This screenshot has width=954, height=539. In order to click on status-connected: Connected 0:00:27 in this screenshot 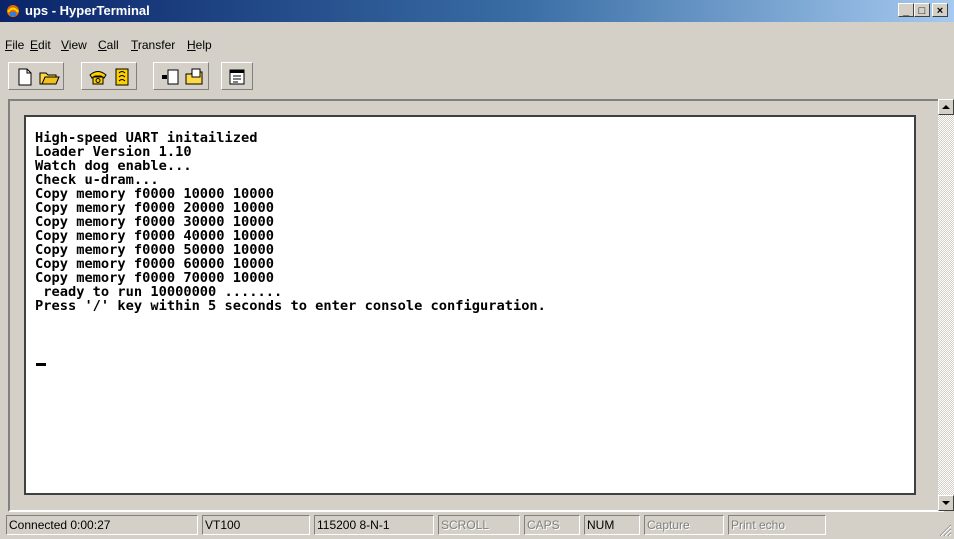, I will do `click(102, 525)`.